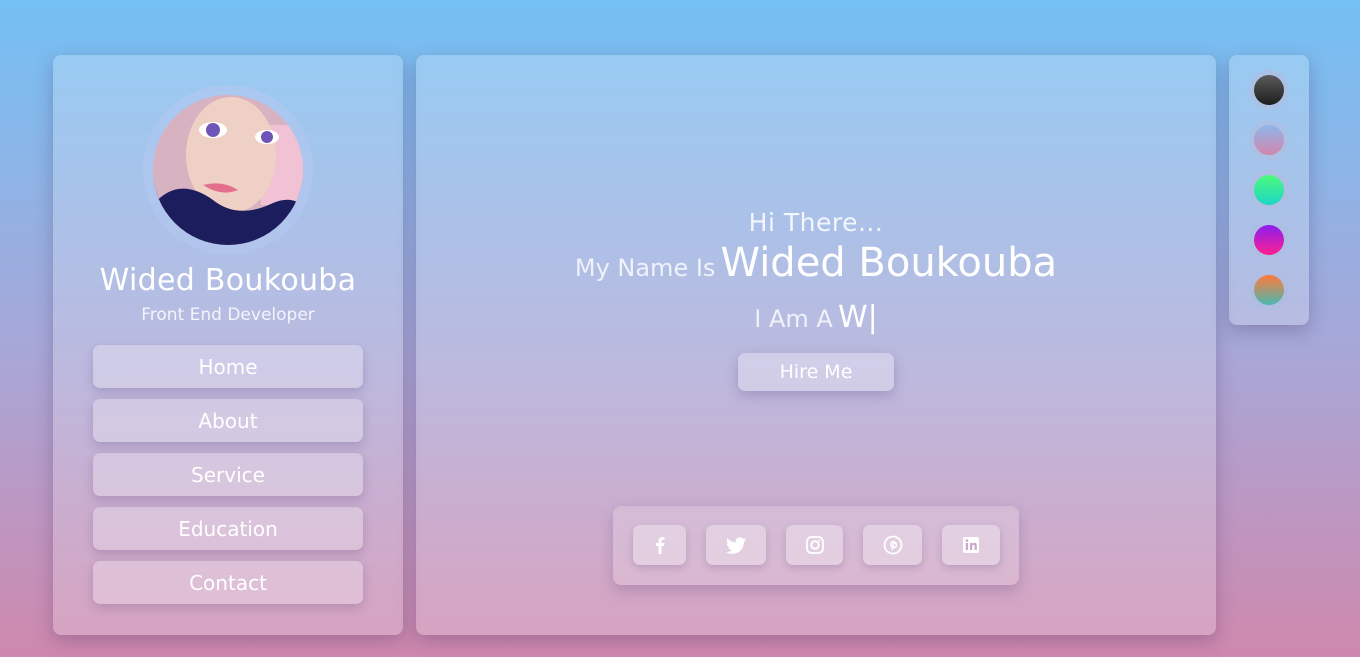 The width and height of the screenshot is (1360, 657). I want to click on facebook-icon, so click(659, 545).